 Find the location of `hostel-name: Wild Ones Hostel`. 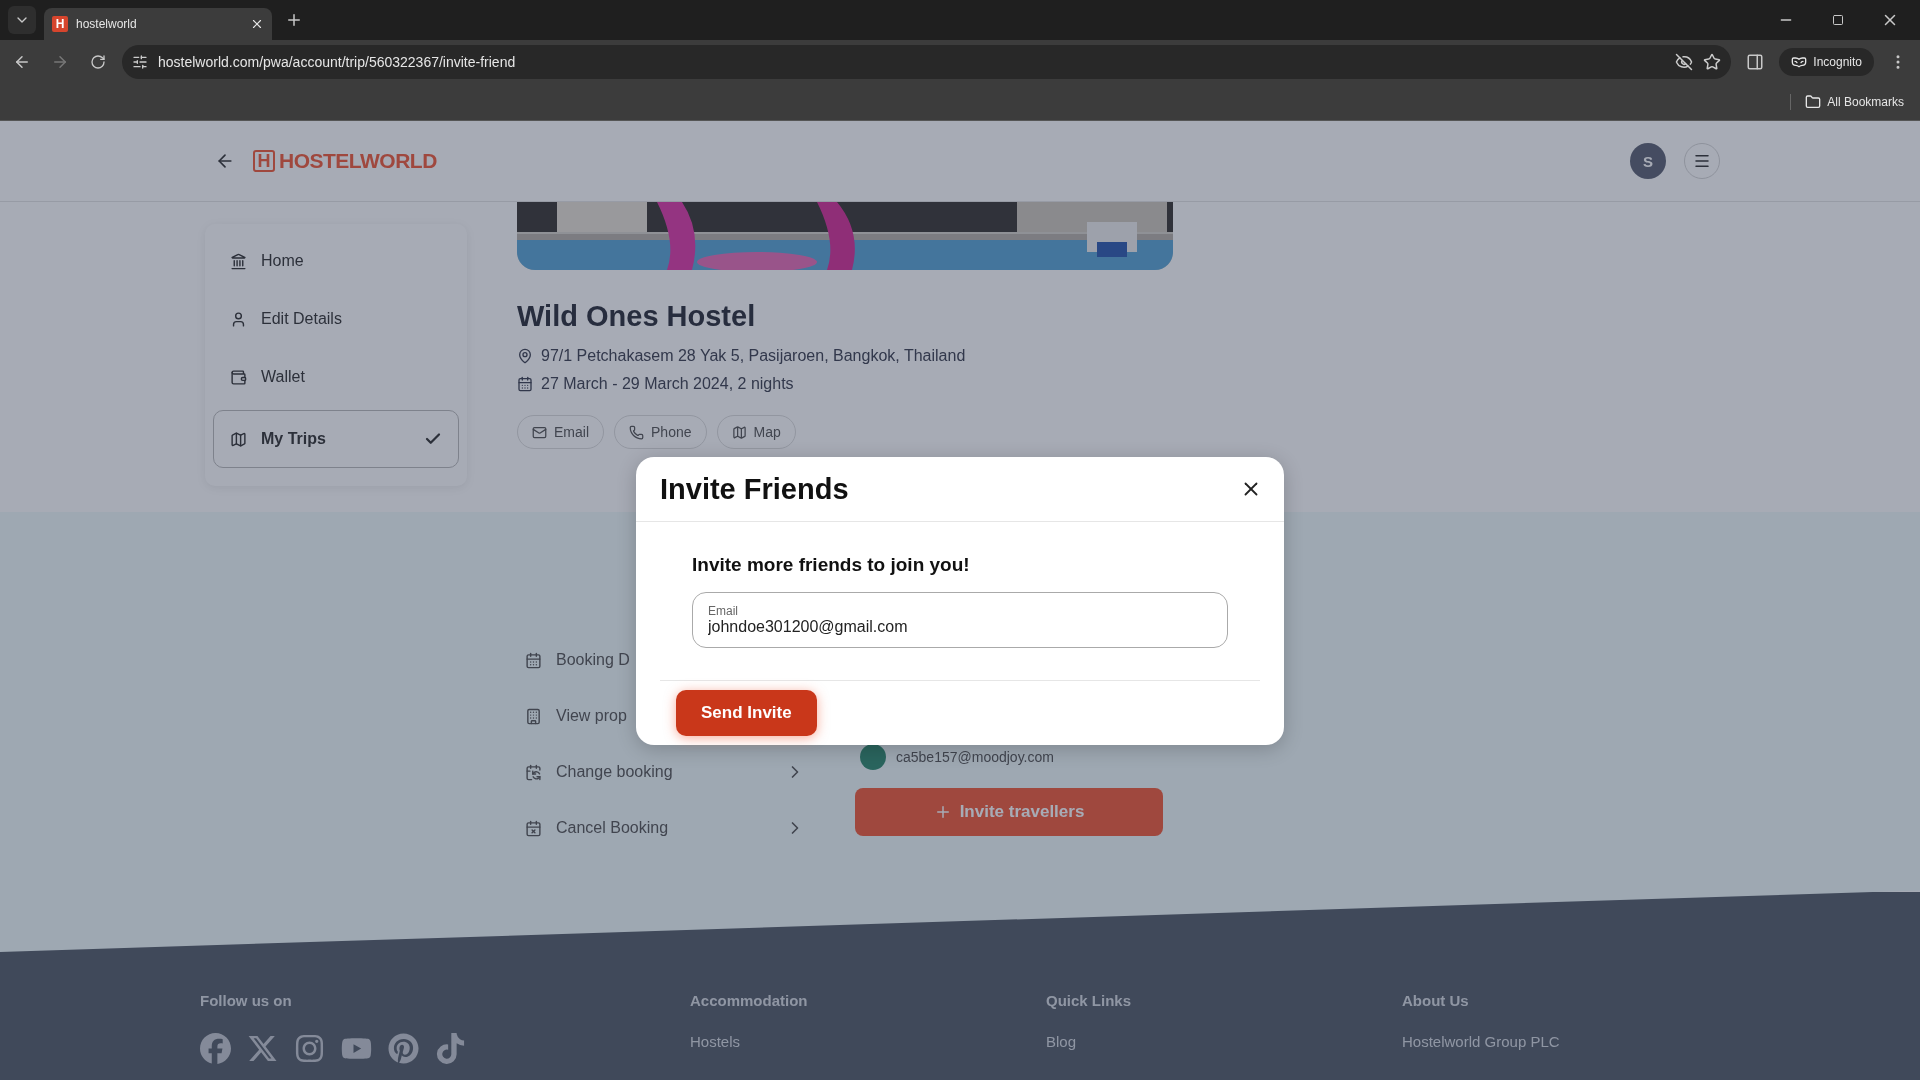

hostel-name: Wild Ones Hostel is located at coordinates (637, 316).